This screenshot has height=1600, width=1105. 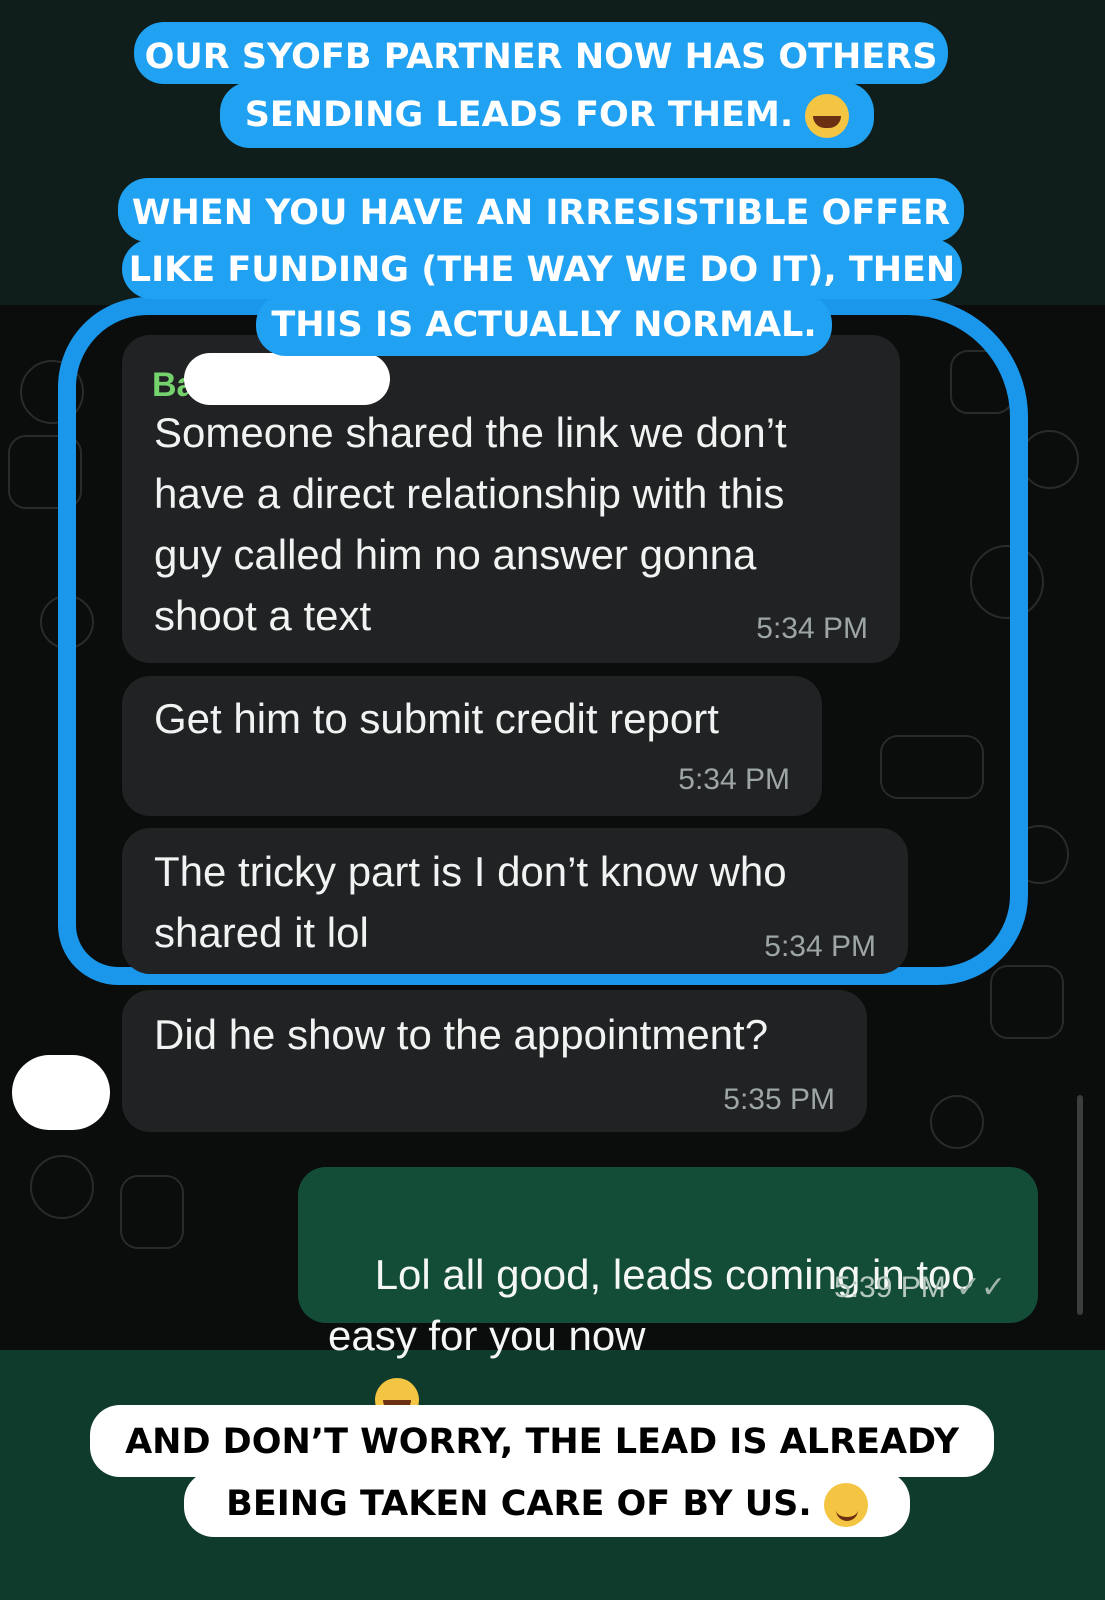 I want to click on caption-text: OUR SYOFB PARTNER NOW HAS OTHERS, so click(x=541, y=57).